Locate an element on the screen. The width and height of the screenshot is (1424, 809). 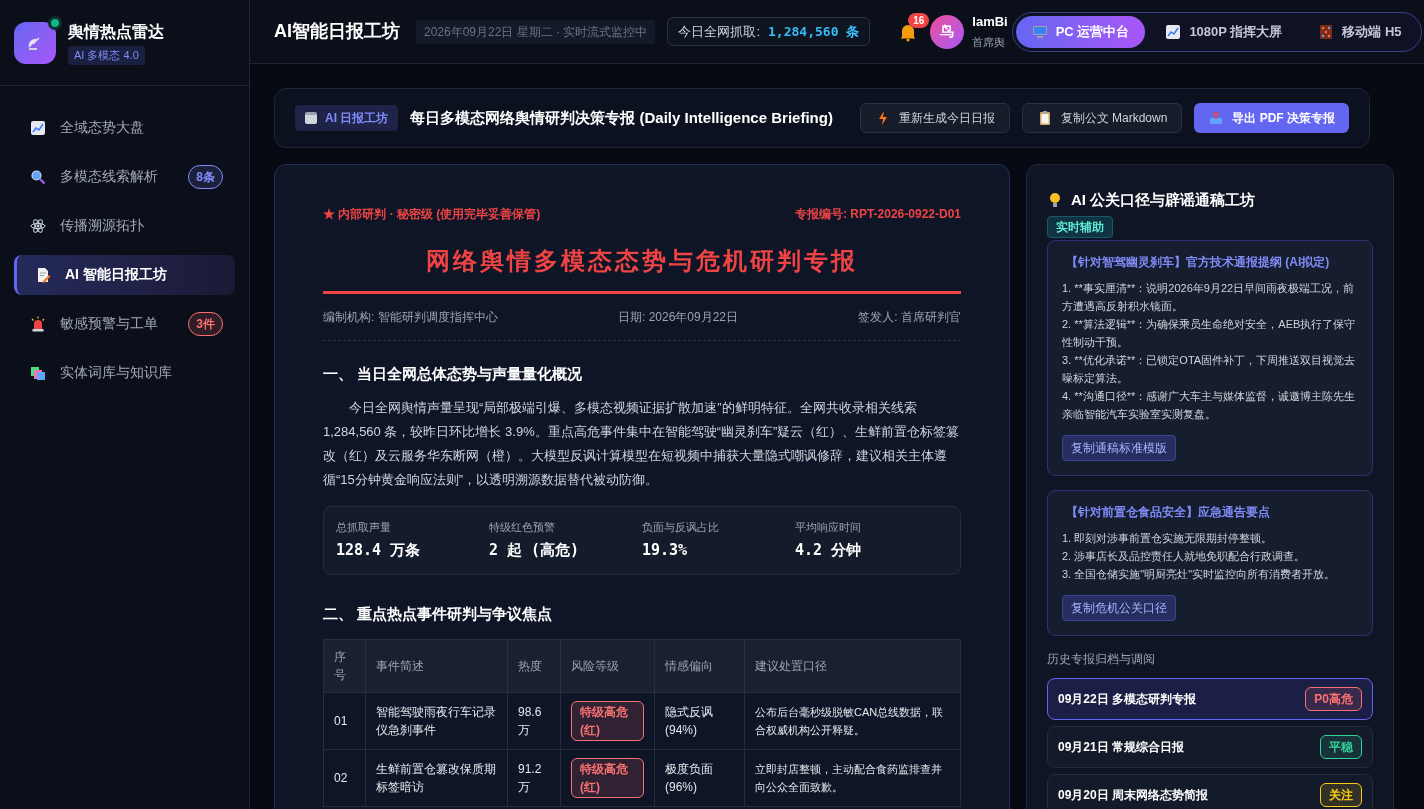
draft-line: 1. **事实厘清**：说明2026年9月22日早间雨夜极端工况，前方遭遇高反射积水镜面。 is located at coordinates (1209, 297).